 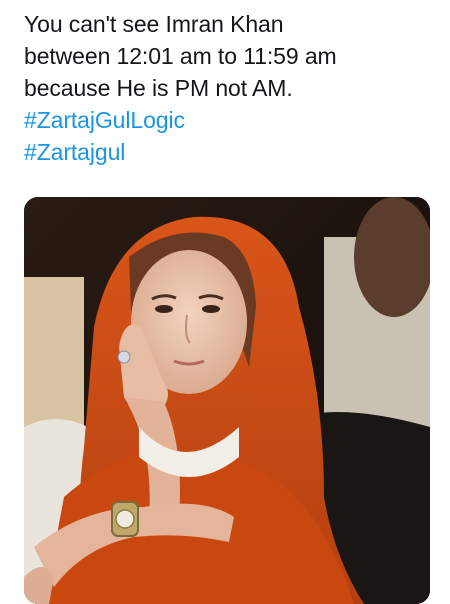 I want to click on tweet-text-line-3: because He is PM not AM., so click(x=158, y=88).